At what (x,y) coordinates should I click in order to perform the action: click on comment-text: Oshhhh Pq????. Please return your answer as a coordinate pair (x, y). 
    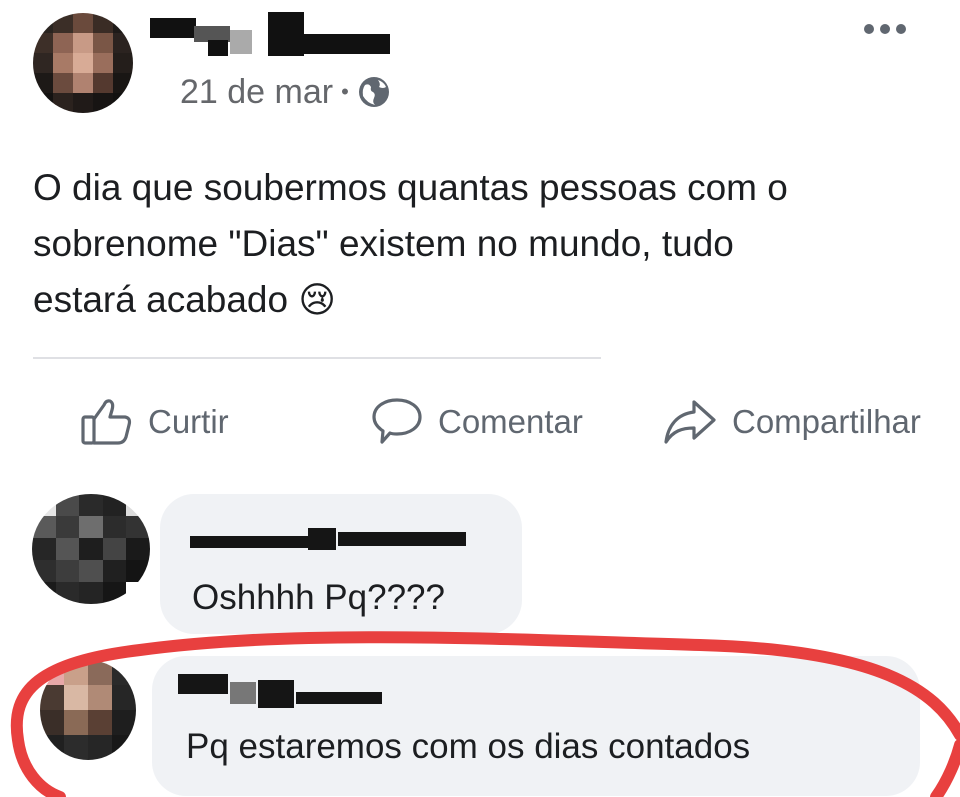
    Looking at the image, I should click on (318, 597).